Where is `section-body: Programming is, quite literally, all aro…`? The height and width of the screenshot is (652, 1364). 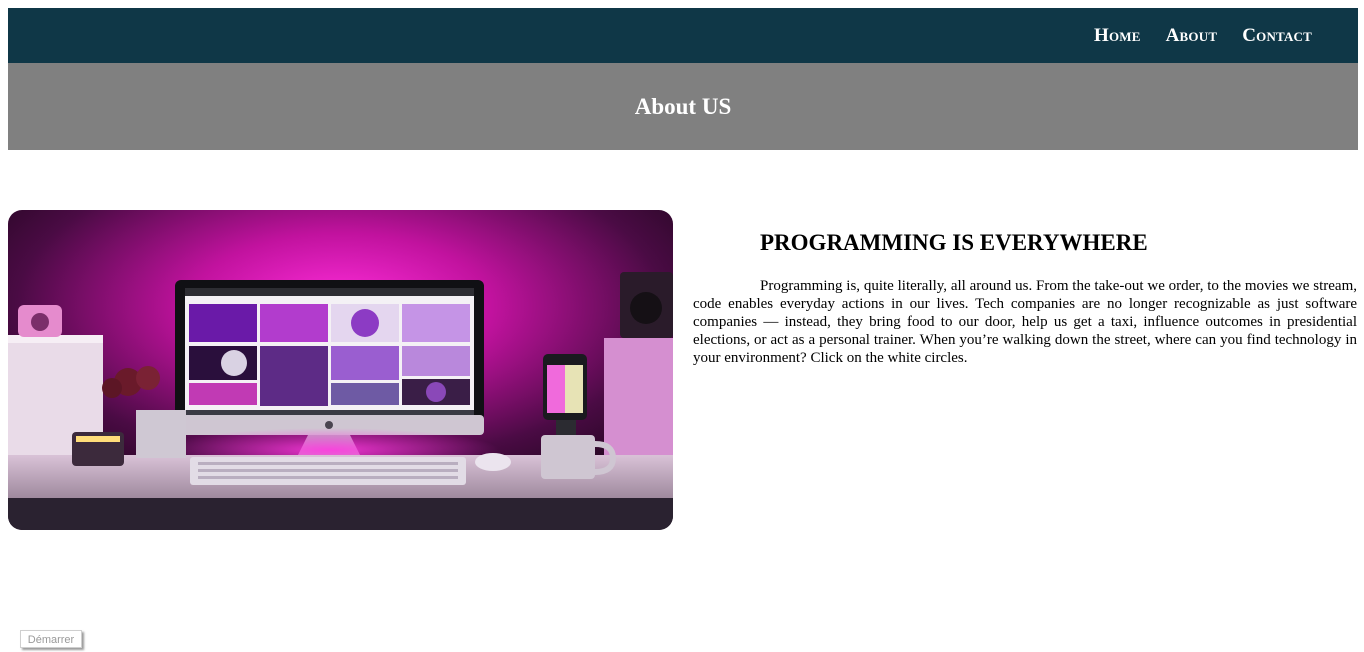 section-body: Programming is, quite literally, all aro… is located at coordinates (1025, 322).